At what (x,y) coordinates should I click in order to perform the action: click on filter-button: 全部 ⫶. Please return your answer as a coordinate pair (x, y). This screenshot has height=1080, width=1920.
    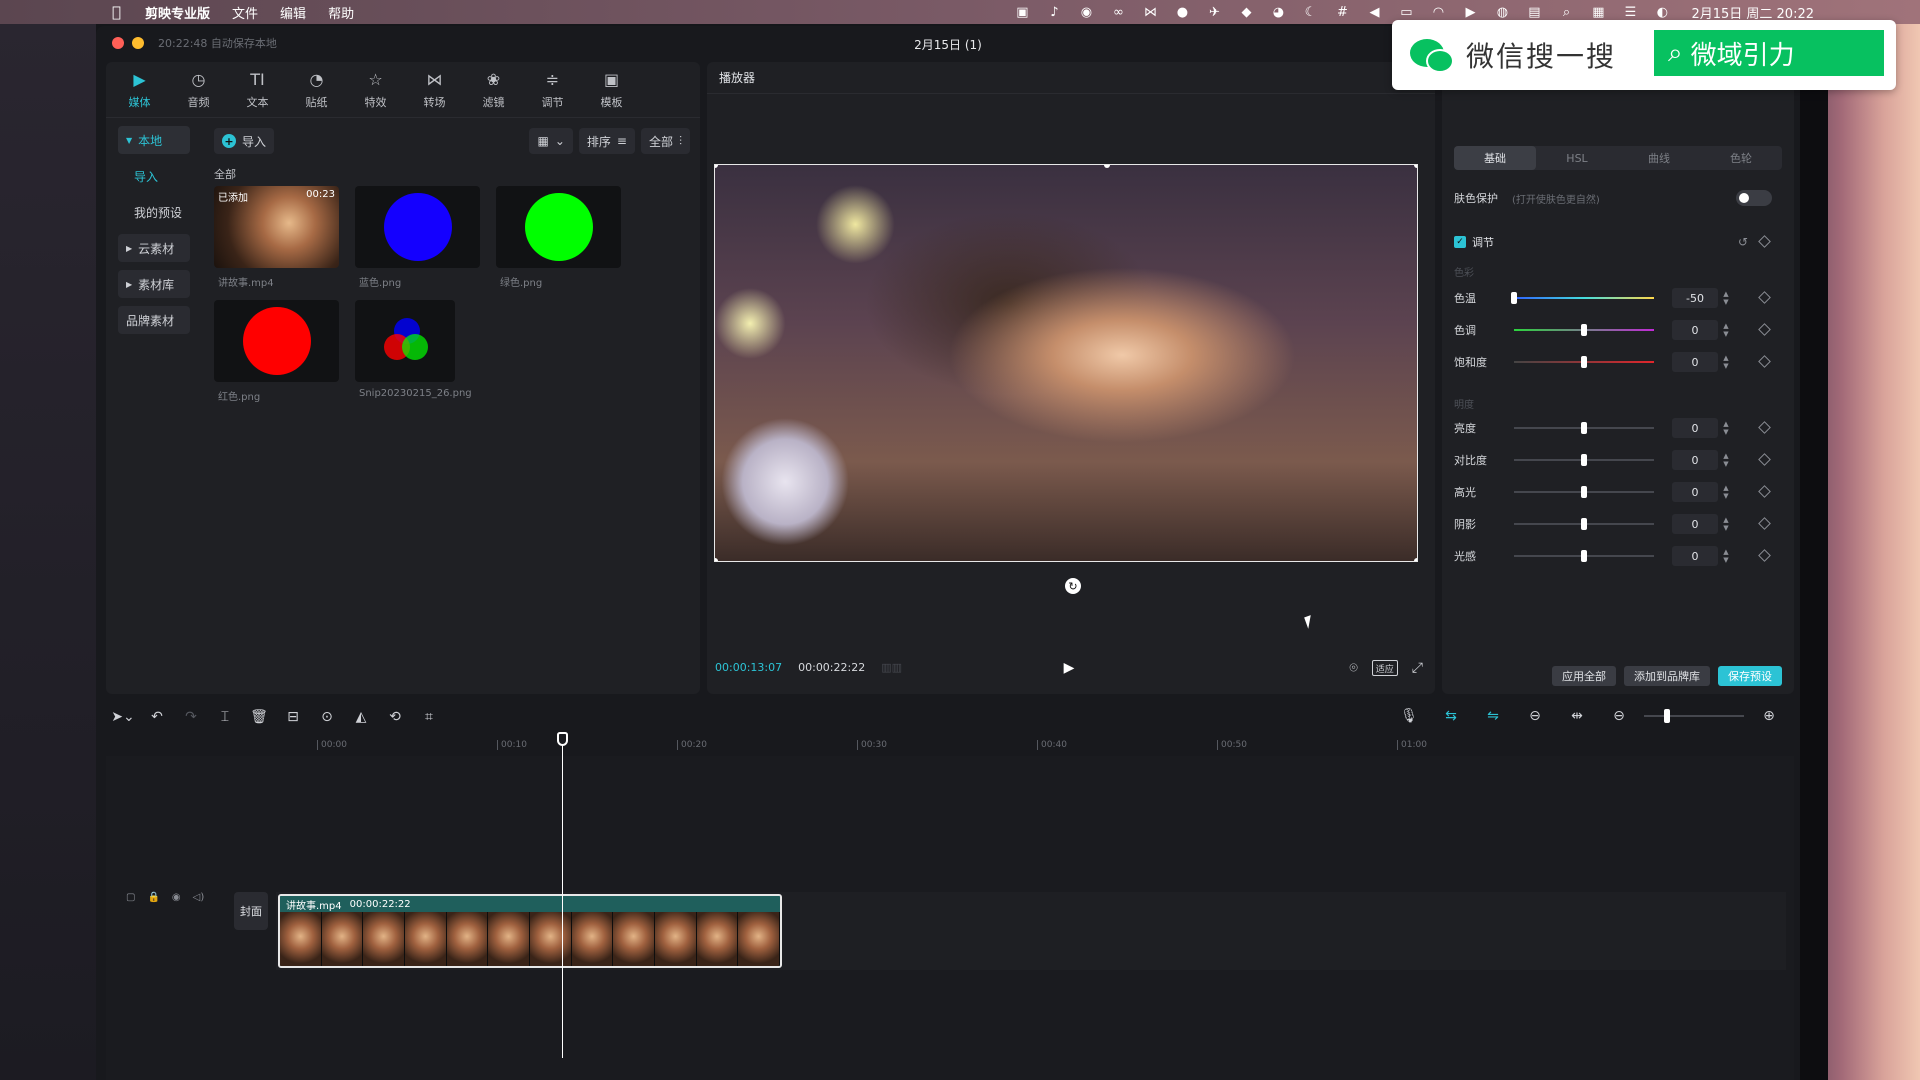
    Looking at the image, I should click on (665, 141).